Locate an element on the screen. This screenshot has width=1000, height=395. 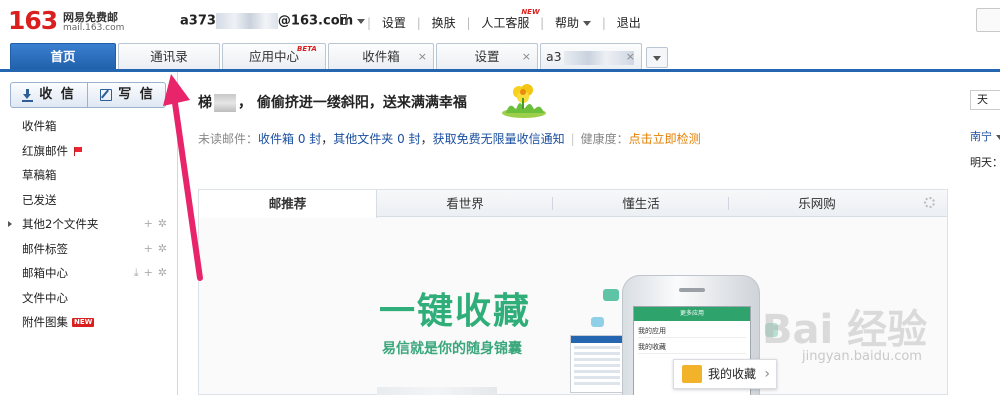
compose-icon is located at coordinates (106, 94).